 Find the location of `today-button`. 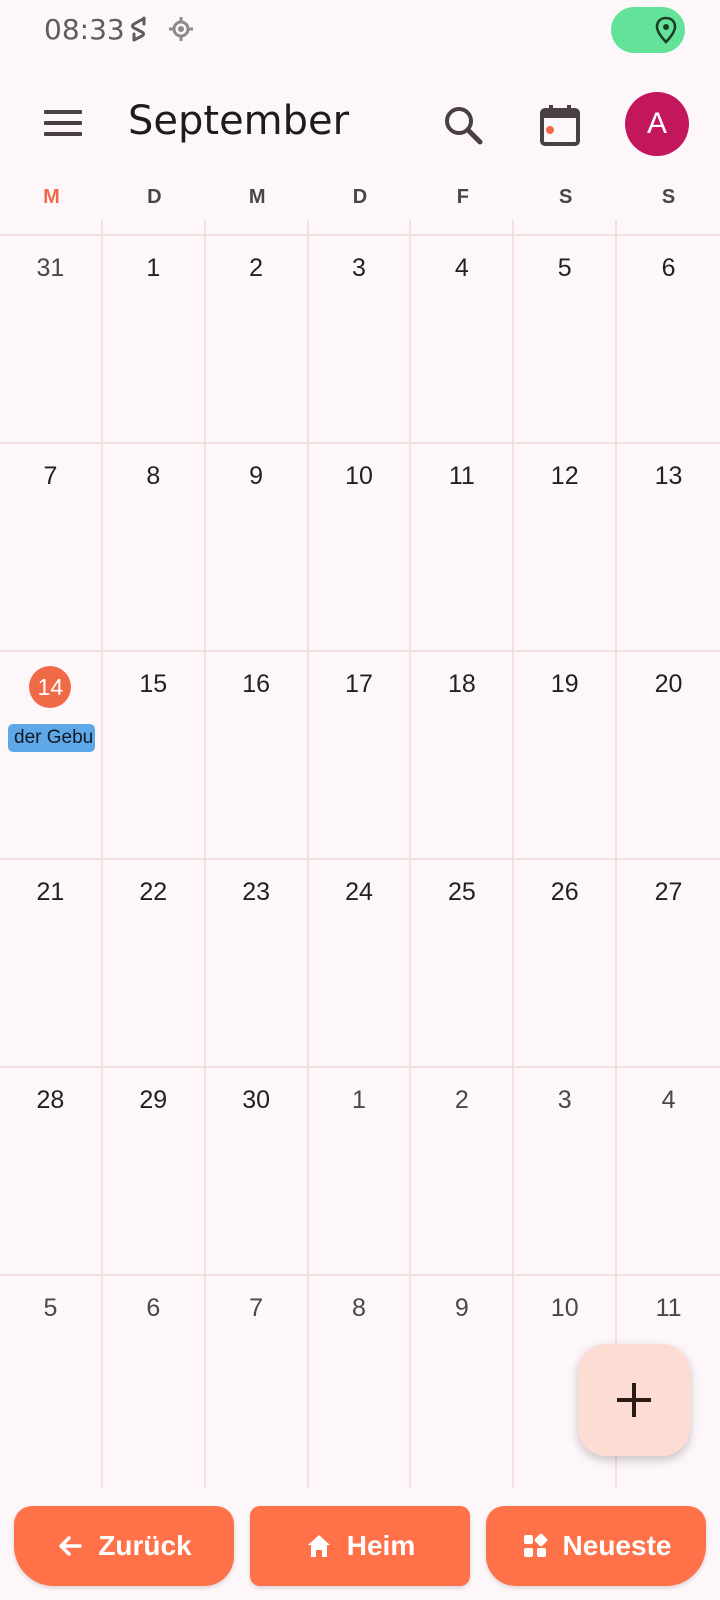

today-button is located at coordinates (560, 126).